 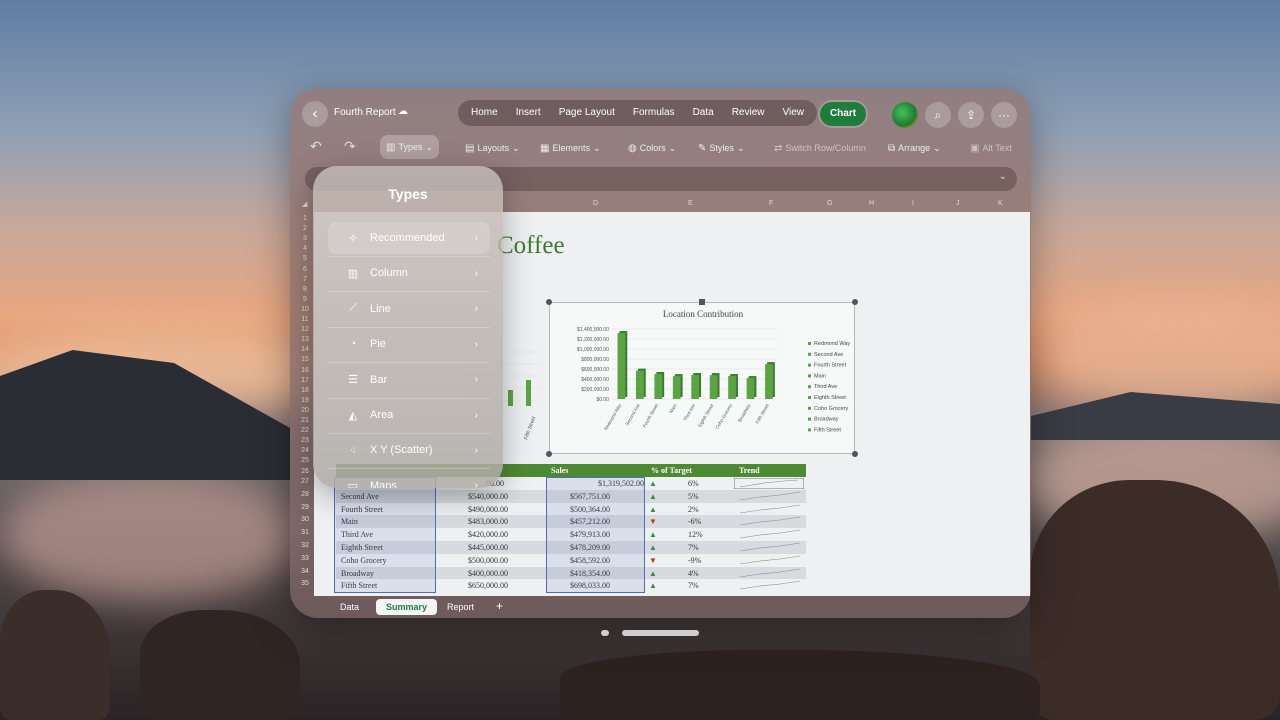 What do you see at coordinates (690, 203) in the screenshot?
I see `column-header: E` at bounding box center [690, 203].